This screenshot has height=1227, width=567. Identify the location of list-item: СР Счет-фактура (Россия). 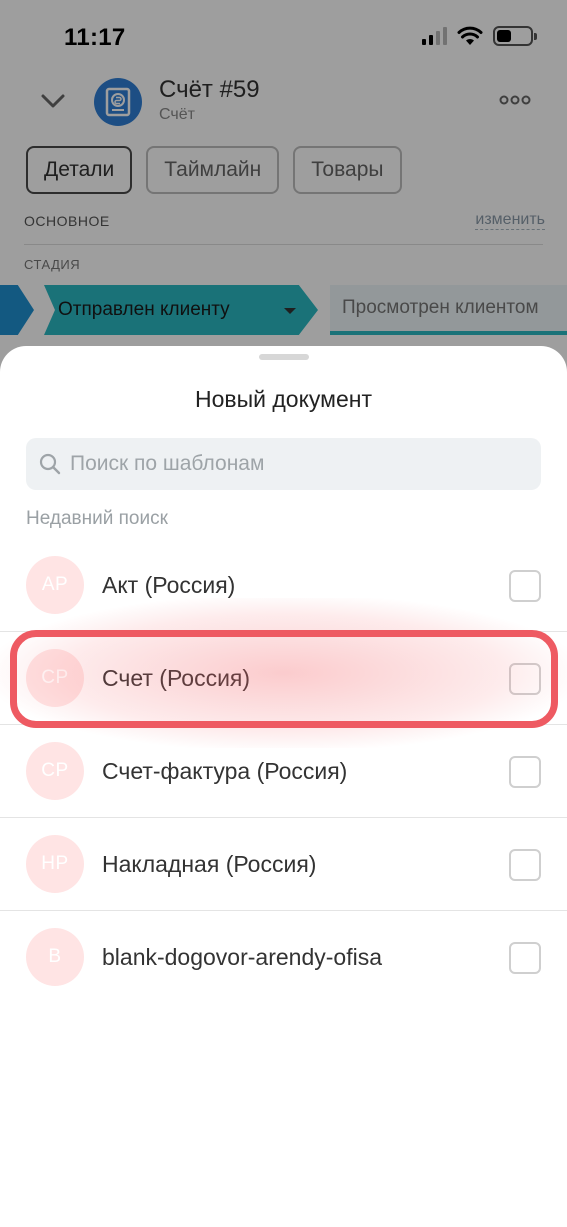
(283, 771).